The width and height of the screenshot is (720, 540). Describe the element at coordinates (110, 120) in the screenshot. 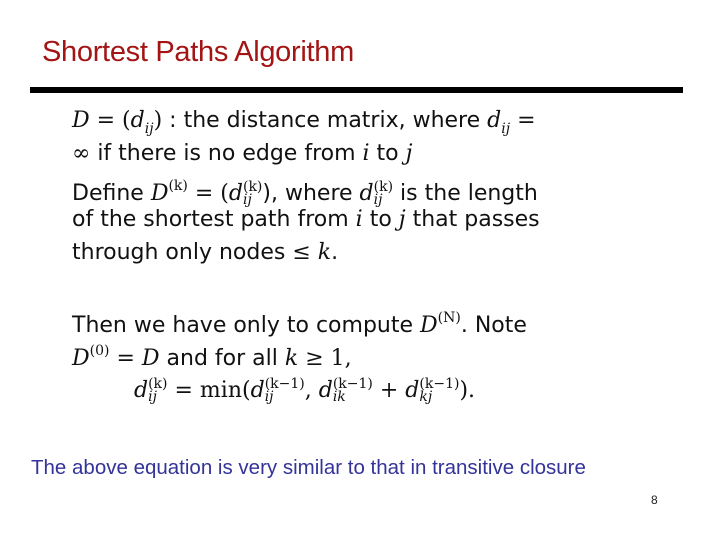

I see `equals: = (` at that location.